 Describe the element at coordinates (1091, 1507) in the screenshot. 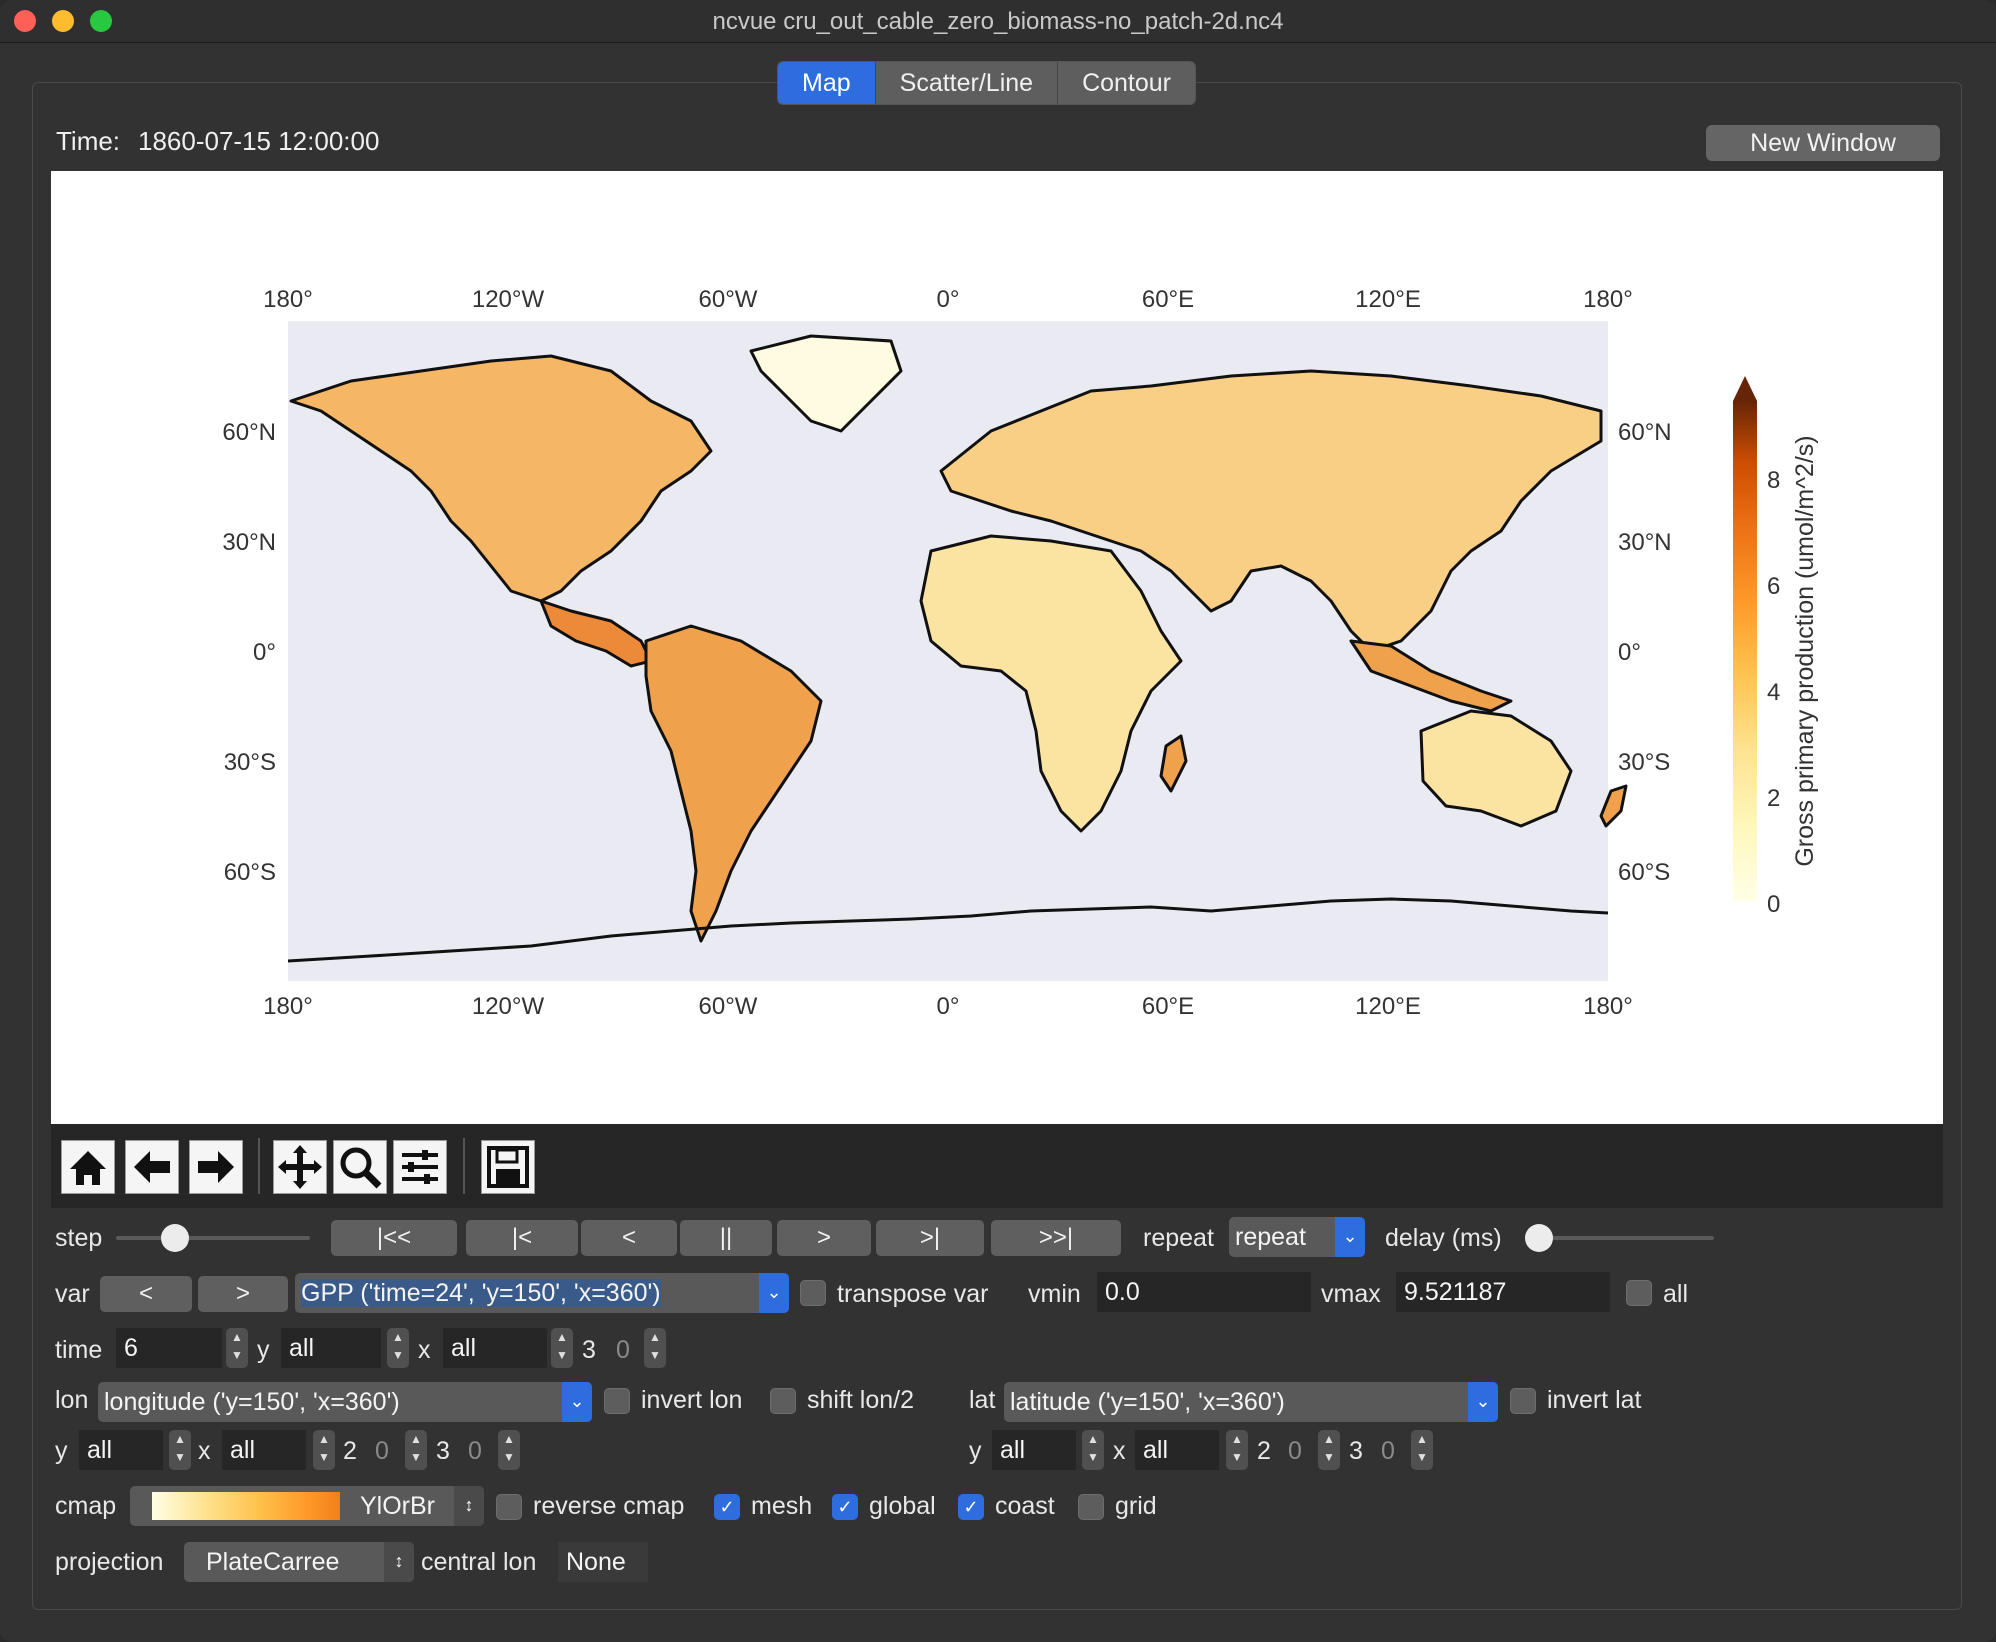

I see `grid-checkbox` at that location.